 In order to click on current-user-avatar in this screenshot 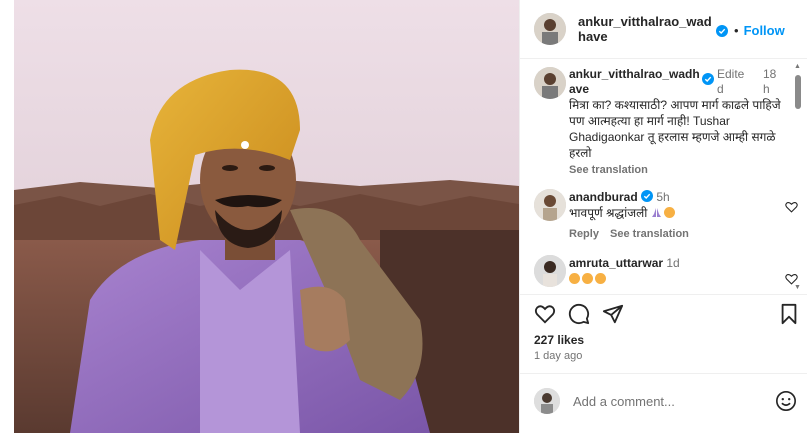, I will do `click(547, 401)`.